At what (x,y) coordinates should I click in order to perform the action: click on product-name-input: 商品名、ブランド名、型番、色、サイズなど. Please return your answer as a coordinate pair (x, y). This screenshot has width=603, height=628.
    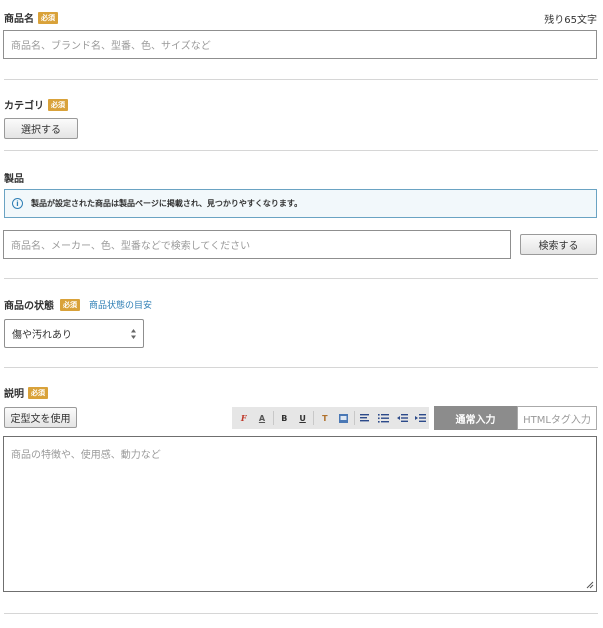
    Looking at the image, I should click on (300, 44).